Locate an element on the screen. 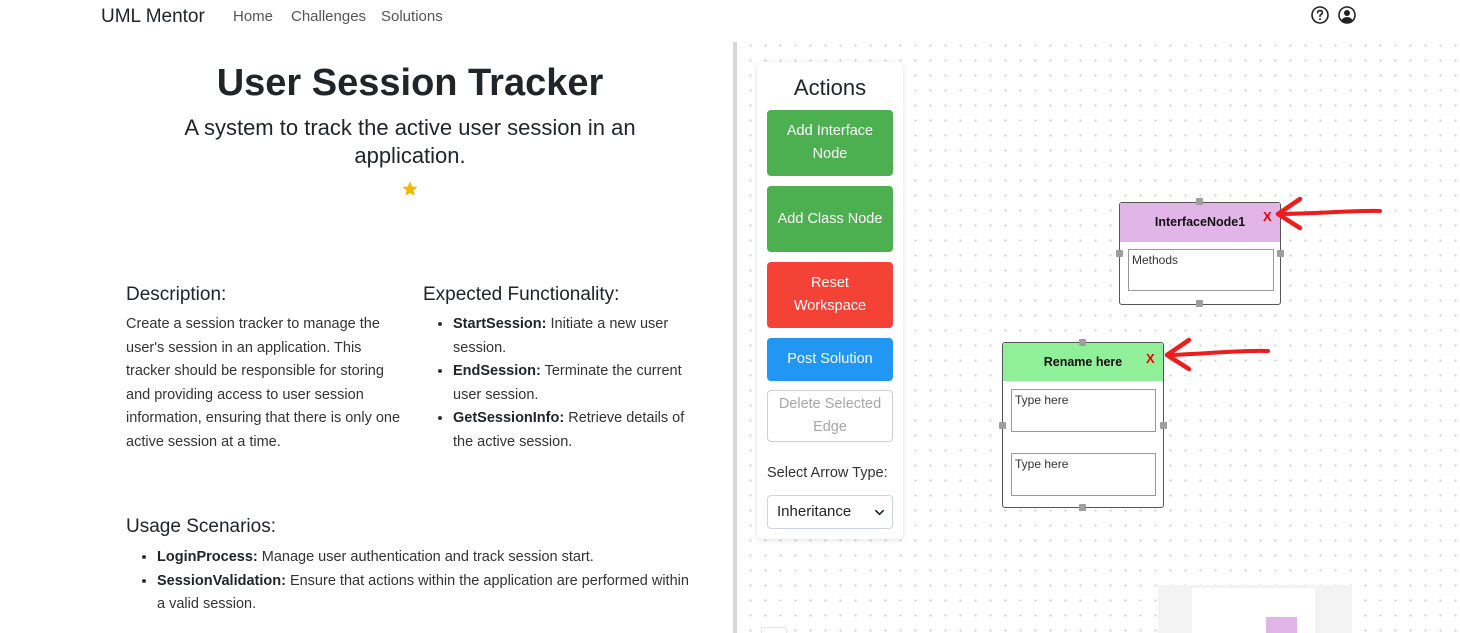 The image size is (1460, 633). interface-node-title: InterfaceNode1 is located at coordinates (1200, 222).